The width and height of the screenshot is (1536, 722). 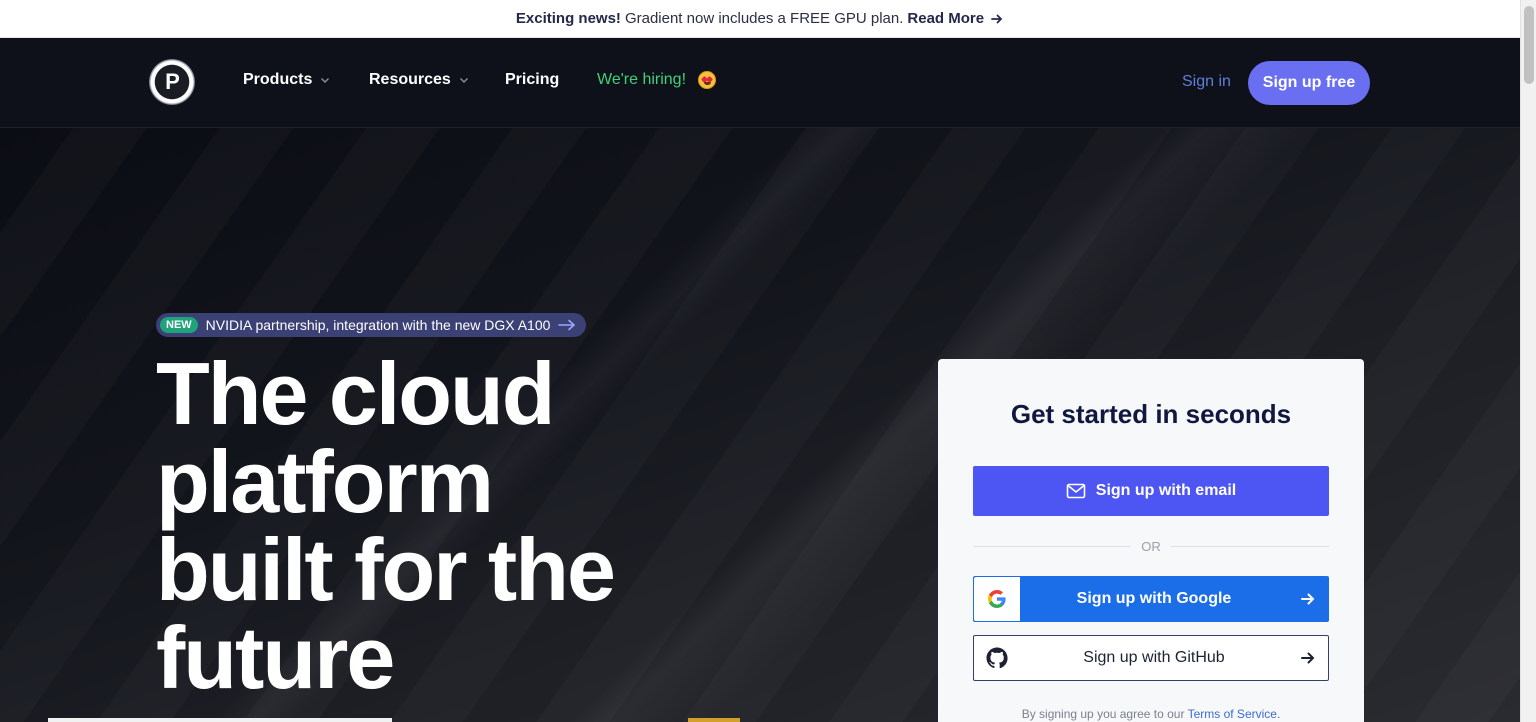 I want to click on hiring-link: We're hiring!, so click(x=657, y=80).